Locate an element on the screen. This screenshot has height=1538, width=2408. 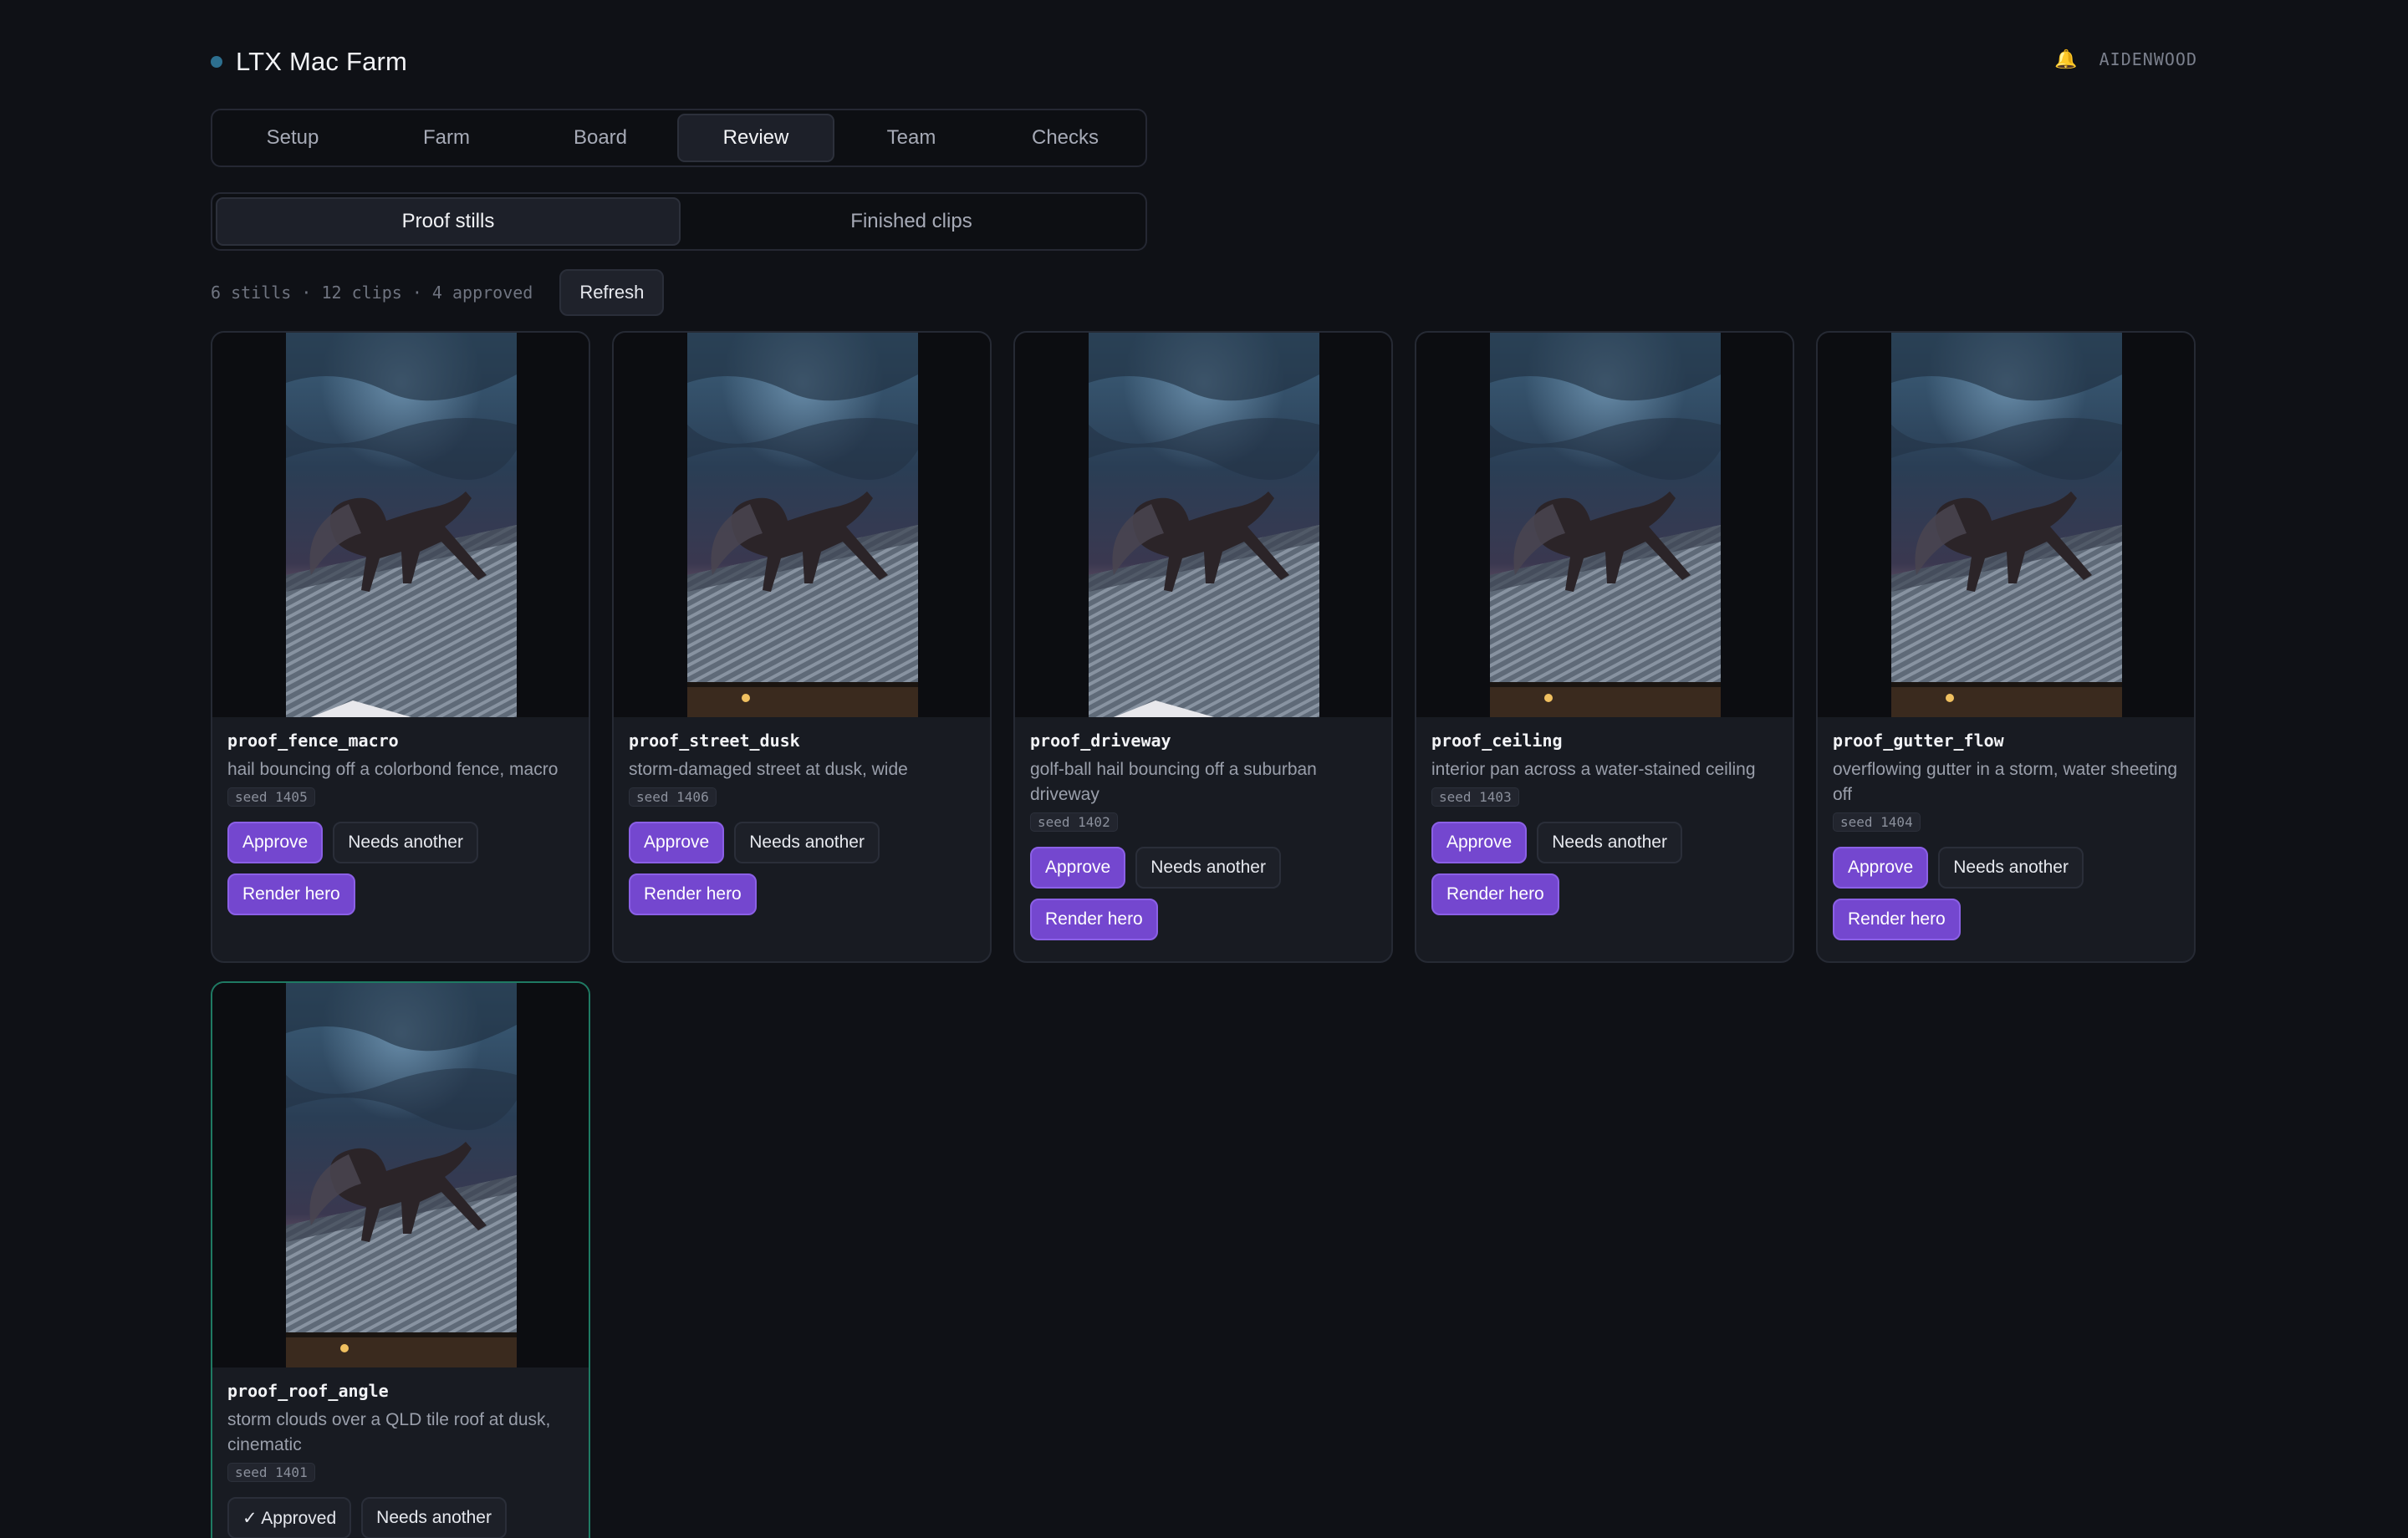
subtab-proof-stills: Proof stills is located at coordinates (449, 221).